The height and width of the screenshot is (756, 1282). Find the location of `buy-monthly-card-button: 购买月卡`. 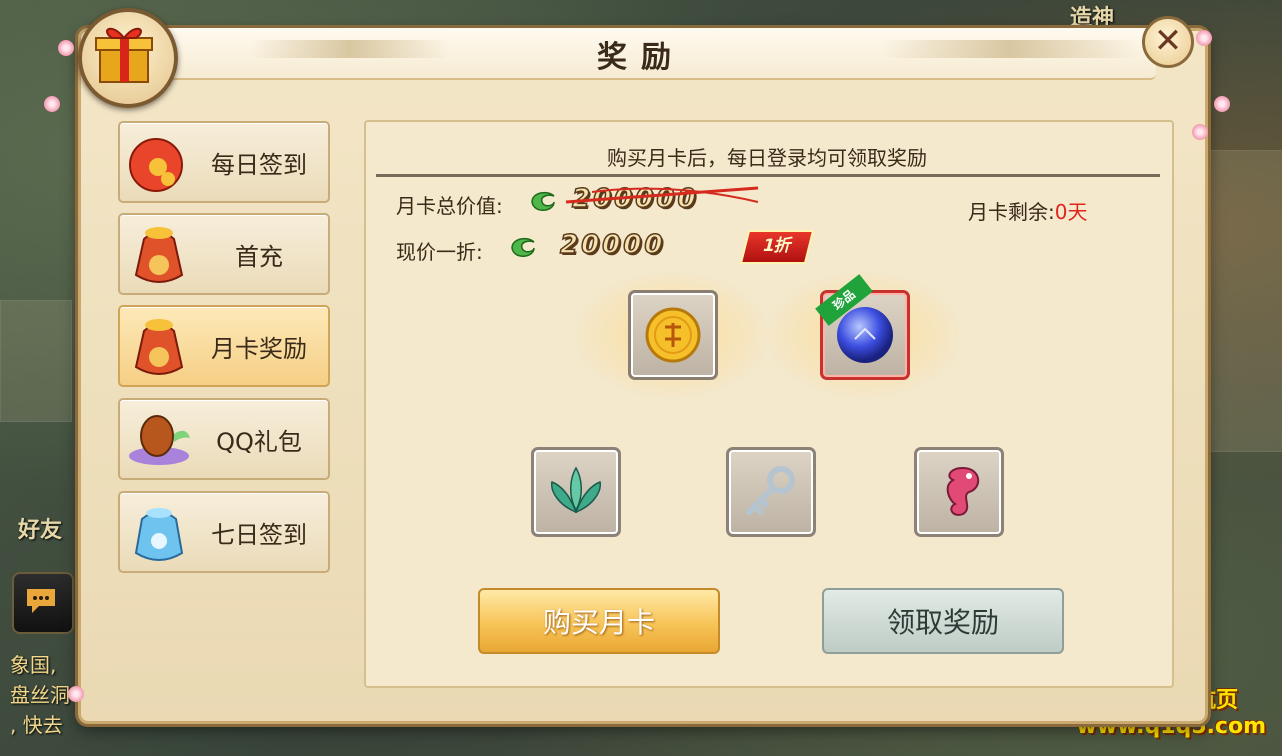

buy-monthly-card-button: 购买月卡 is located at coordinates (599, 621).